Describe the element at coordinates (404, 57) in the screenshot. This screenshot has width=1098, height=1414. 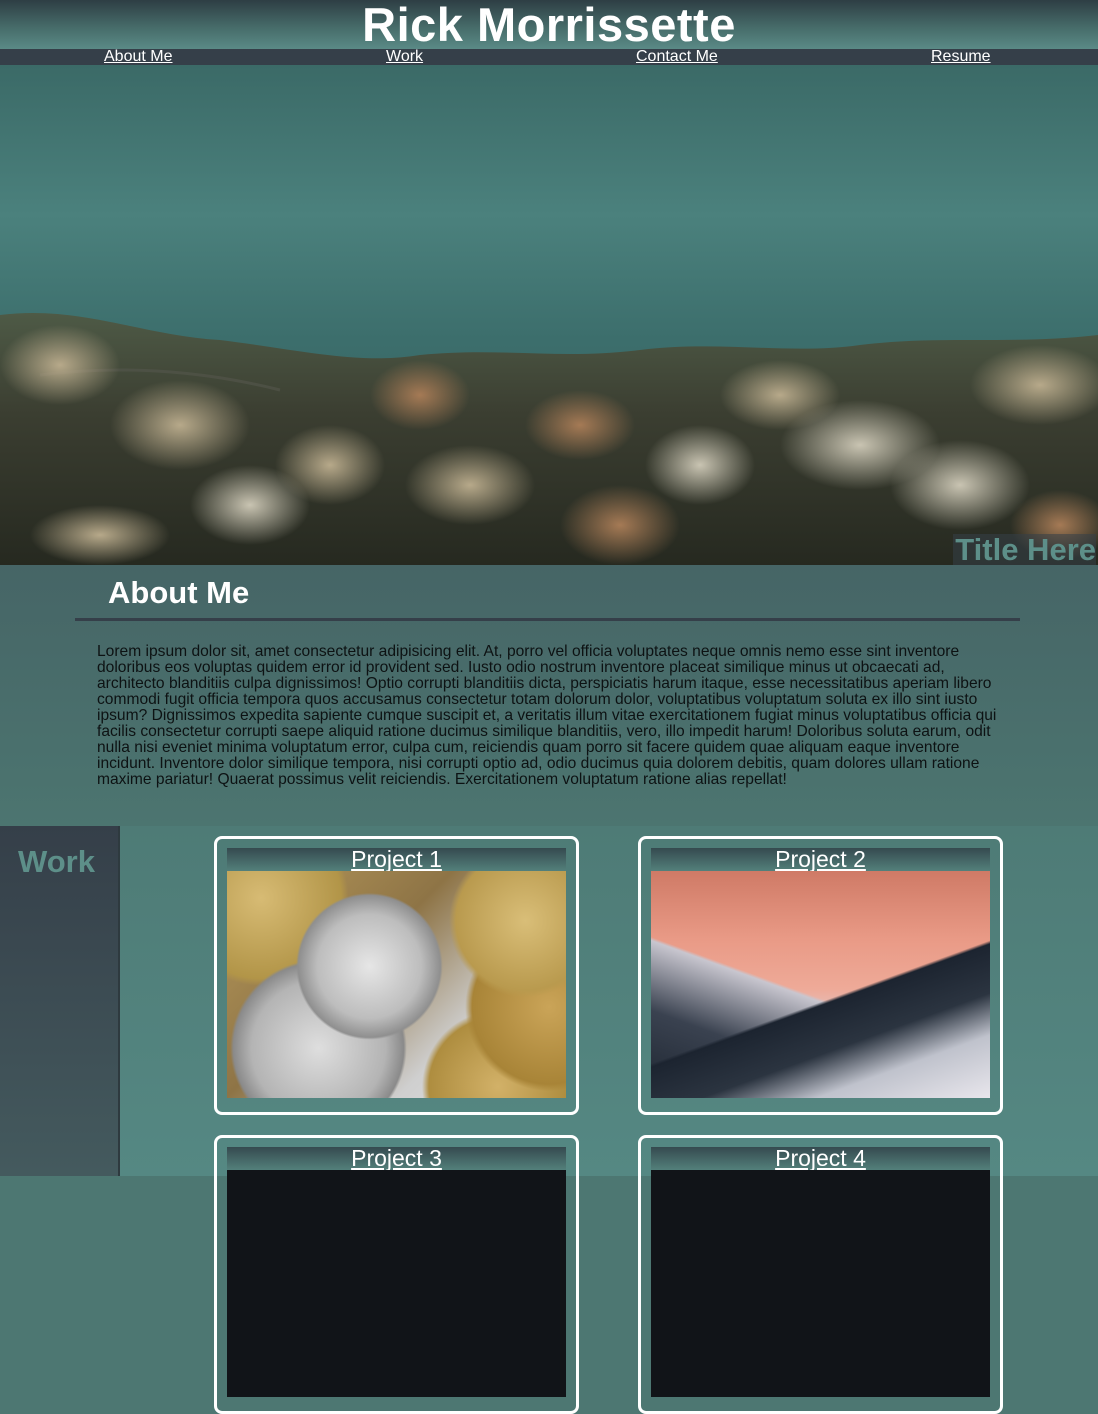
I see `nav-work: Work` at that location.